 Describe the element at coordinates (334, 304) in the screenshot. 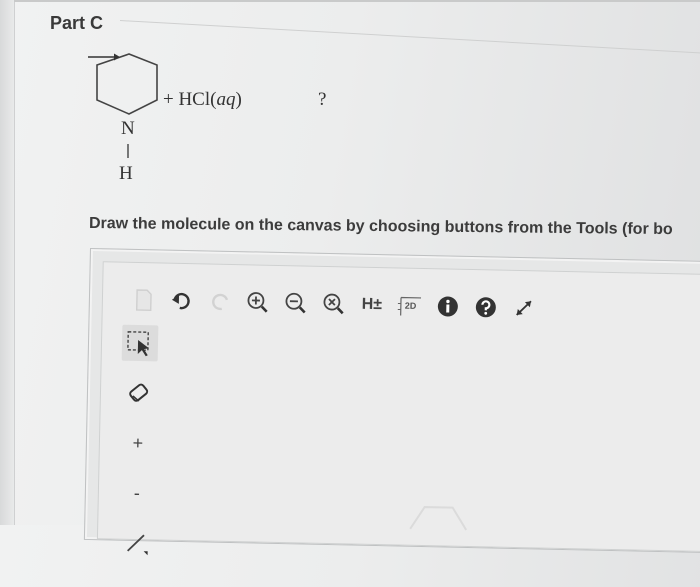

I see `zoom-reset-icon` at that location.